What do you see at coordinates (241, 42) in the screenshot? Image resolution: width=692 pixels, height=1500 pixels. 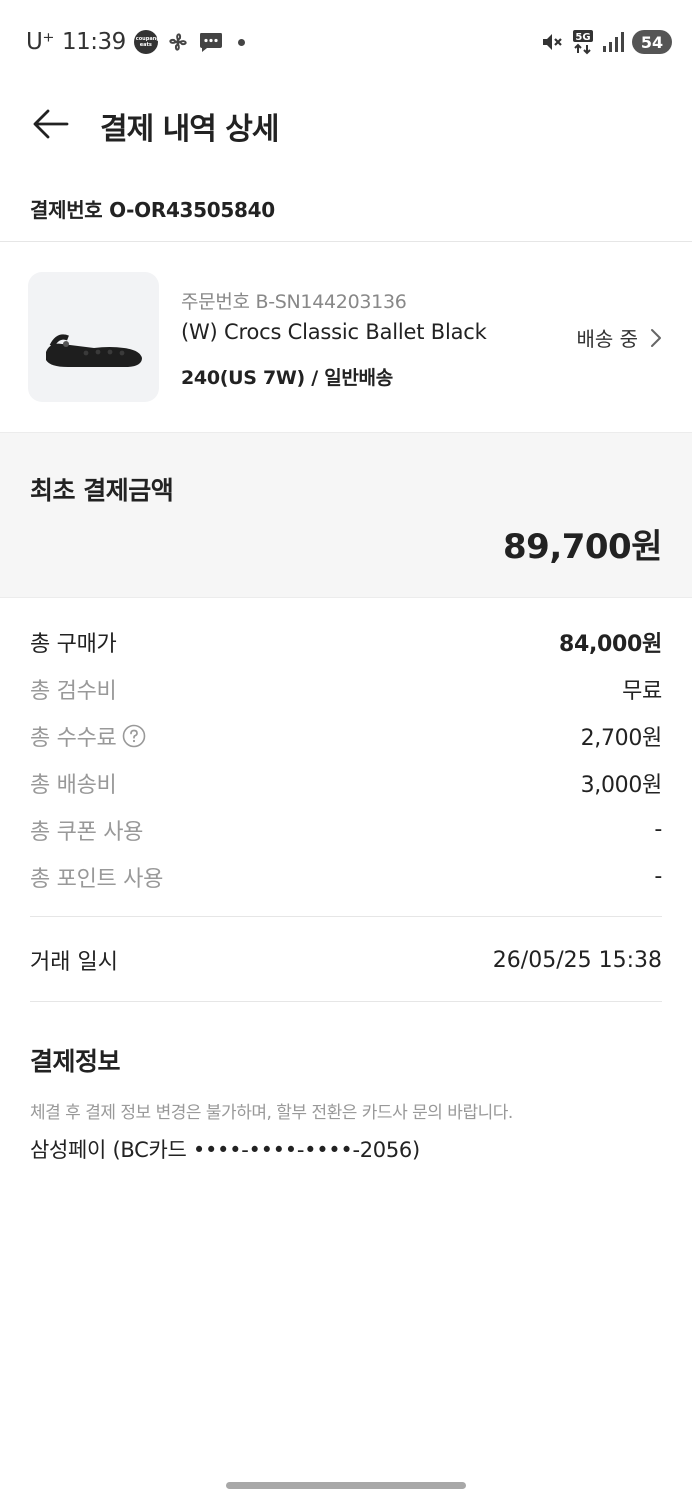 I see `notification-dot-icon` at bounding box center [241, 42].